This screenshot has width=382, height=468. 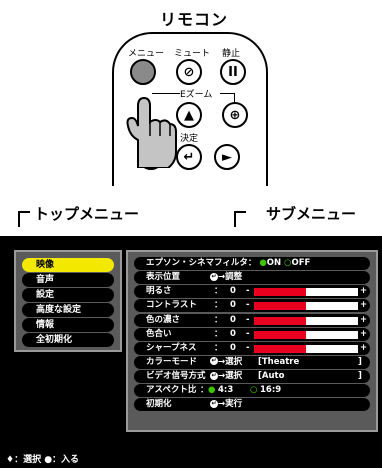 I want to click on sub-menu-row-contrast: コントラスト ： 0 - +, so click(x=252, y=306).